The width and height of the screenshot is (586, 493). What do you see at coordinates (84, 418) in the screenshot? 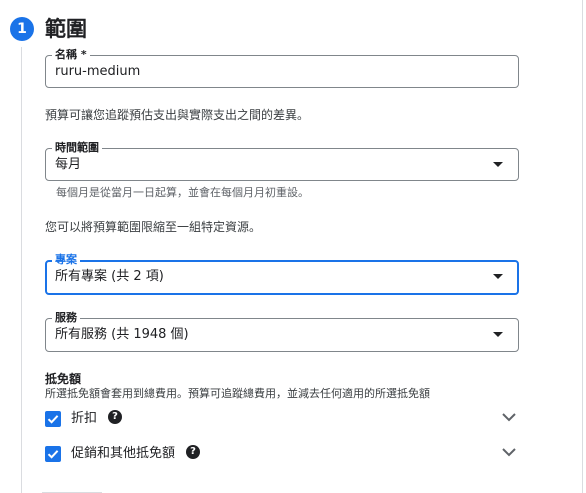
I see `discount-label: 折扣` at bounding box center [84, 418].